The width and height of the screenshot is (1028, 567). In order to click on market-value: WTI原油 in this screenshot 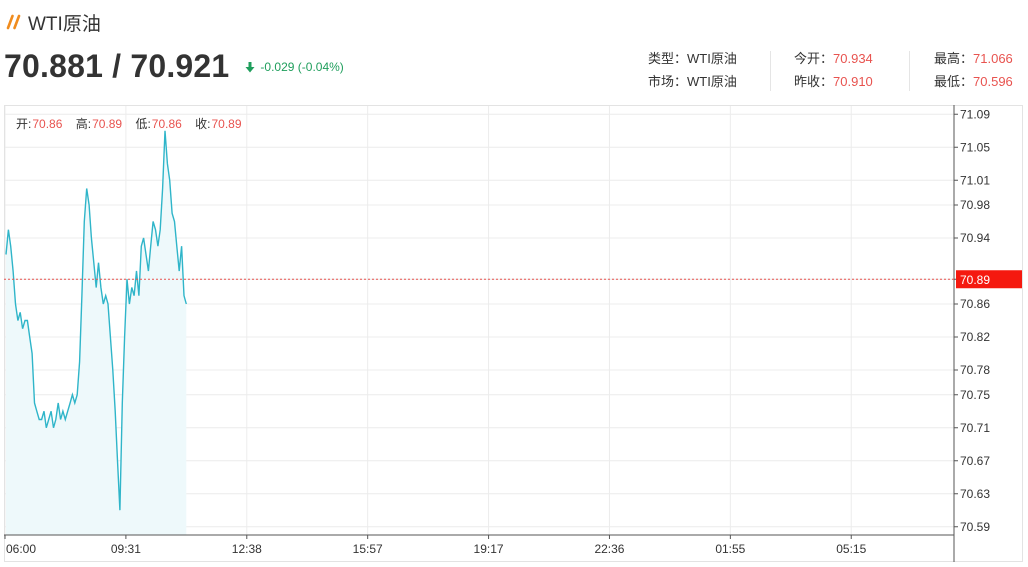, I will do `click(712, 81)`.